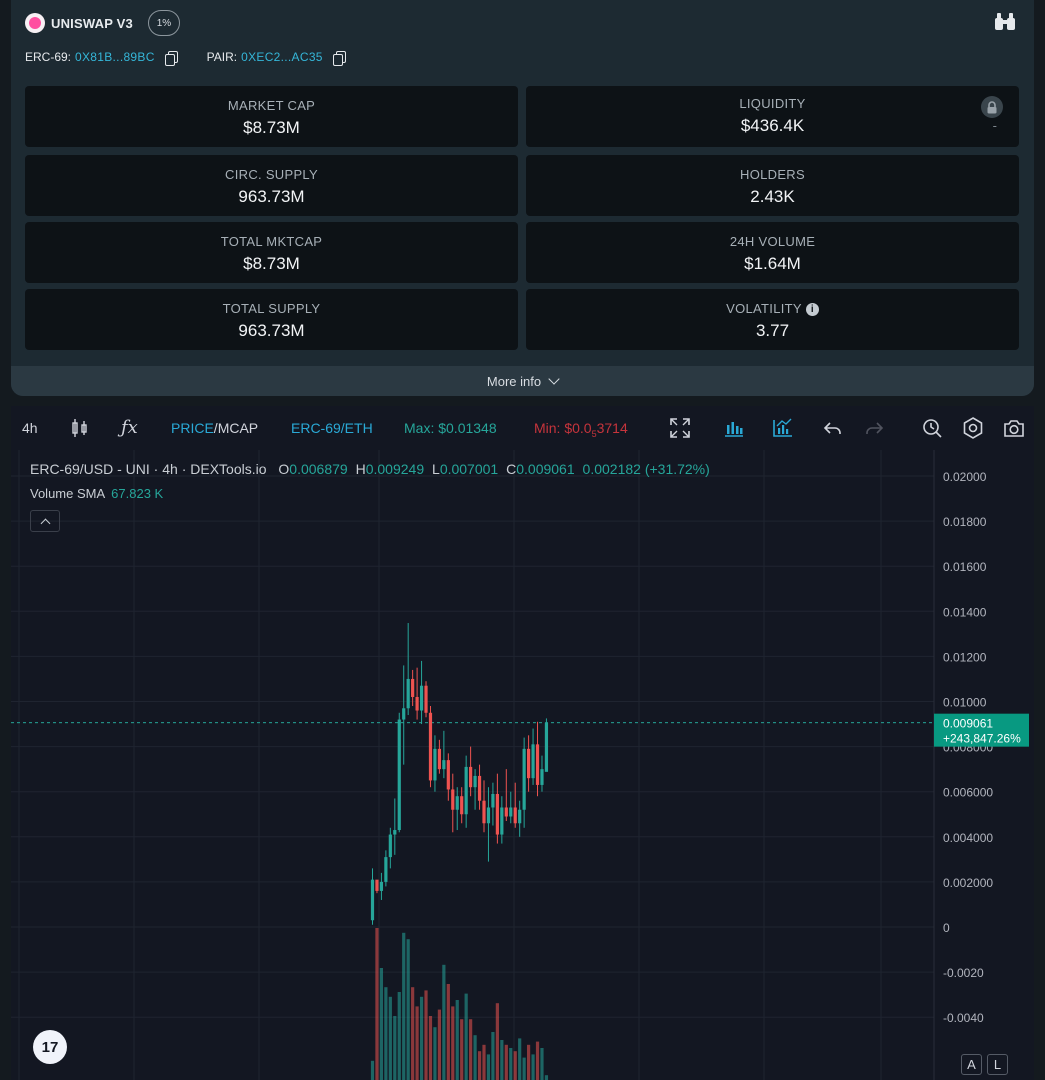 Image resolution: width=1045 pixels, height=1080 pixels. Describe the element at coordinates (50, 1047) in the screenshot. I see `tradingview-logo: 17` at that location.